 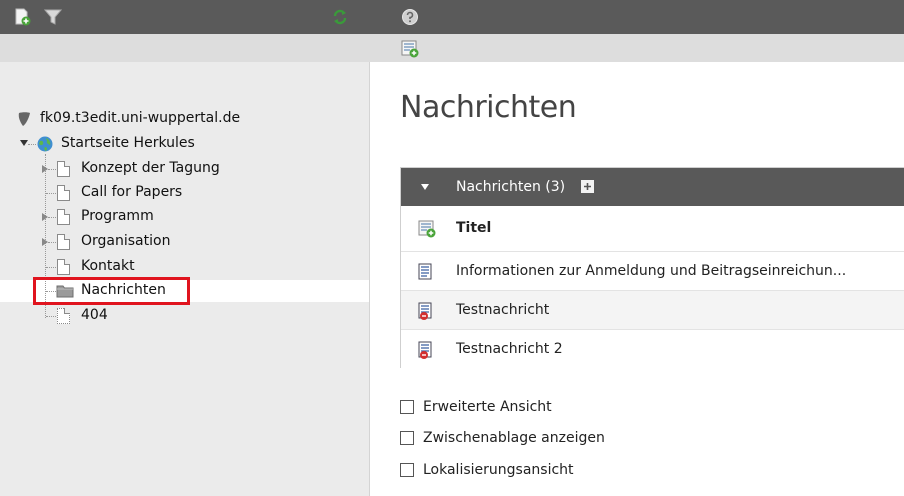 What do you see at coordinates (140, 118) in the screenshot?
I see `tree-root-label: fk09.t3edit.uni-wuppertal.de` at bounding box center [140, 118].